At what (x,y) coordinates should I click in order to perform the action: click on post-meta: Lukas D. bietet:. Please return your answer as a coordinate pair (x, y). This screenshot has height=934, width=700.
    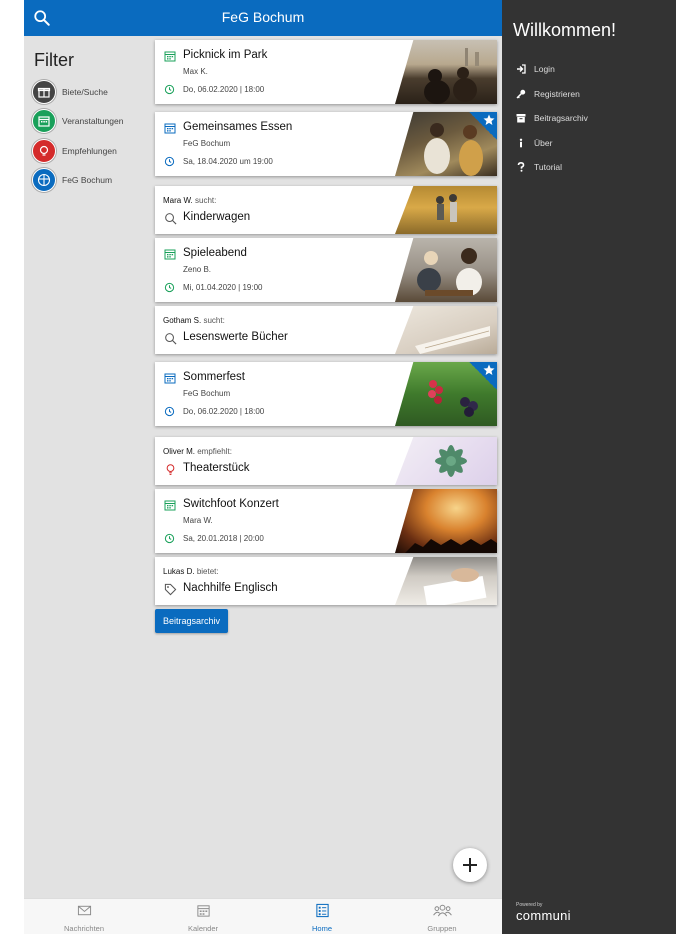
    Looking at the image, I should click on (191, 571).